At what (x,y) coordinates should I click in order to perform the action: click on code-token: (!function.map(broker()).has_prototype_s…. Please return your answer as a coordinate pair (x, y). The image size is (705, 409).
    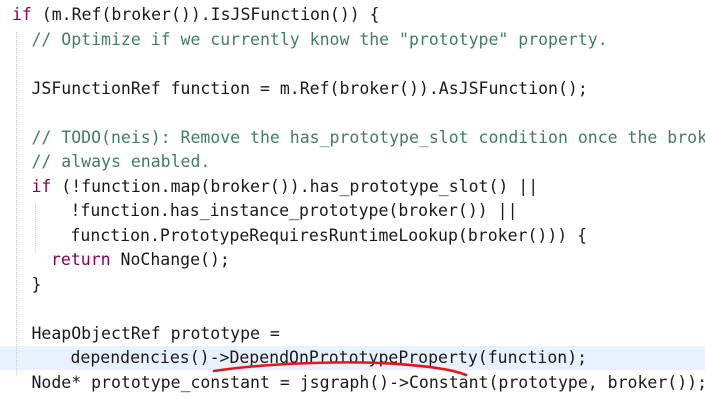
    Looking at the image, I should click on (295, 186).